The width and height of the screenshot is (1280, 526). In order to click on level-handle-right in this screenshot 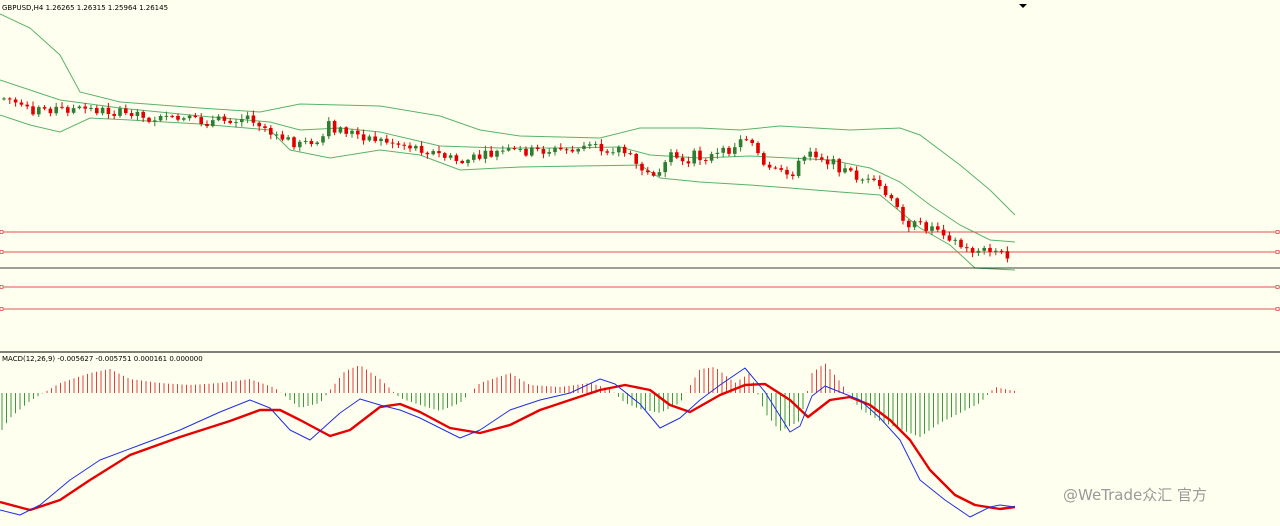, I will do `click(1277, 252)`.